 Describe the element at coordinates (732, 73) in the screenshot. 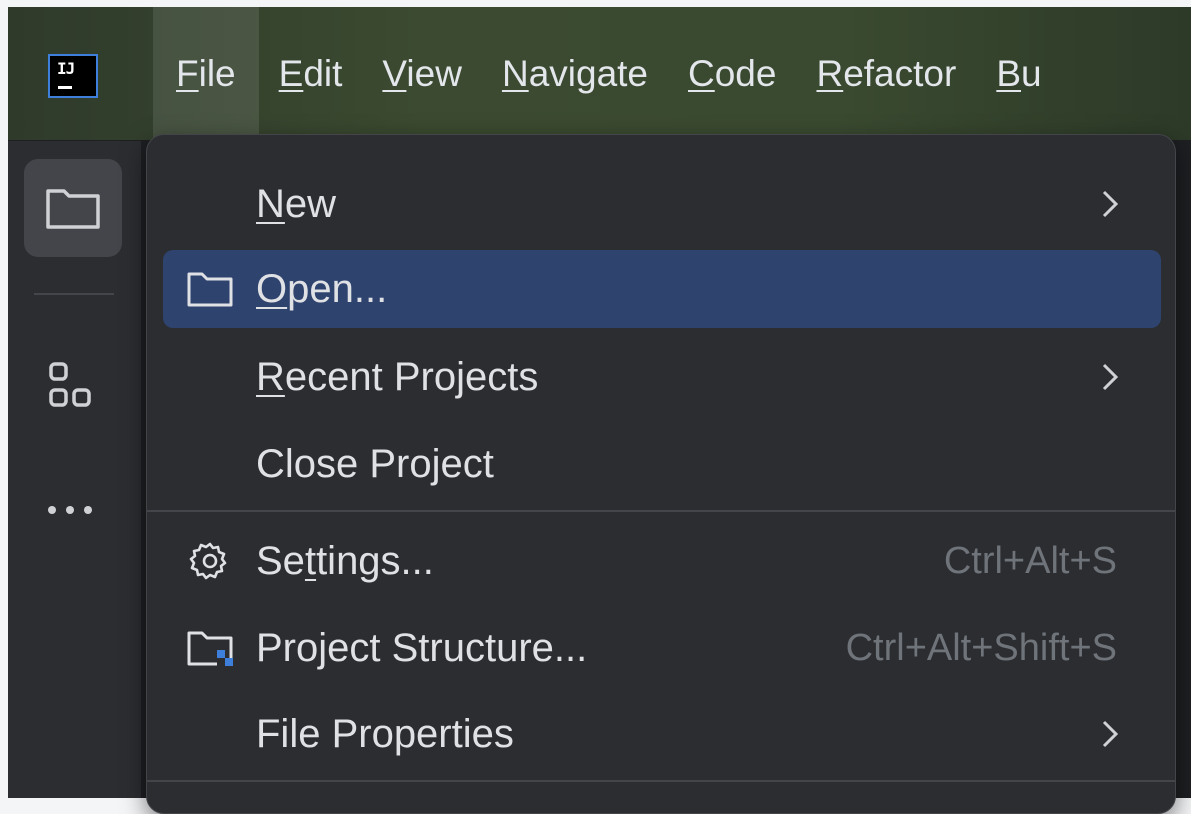

I see `menu-code: Code` at that location.